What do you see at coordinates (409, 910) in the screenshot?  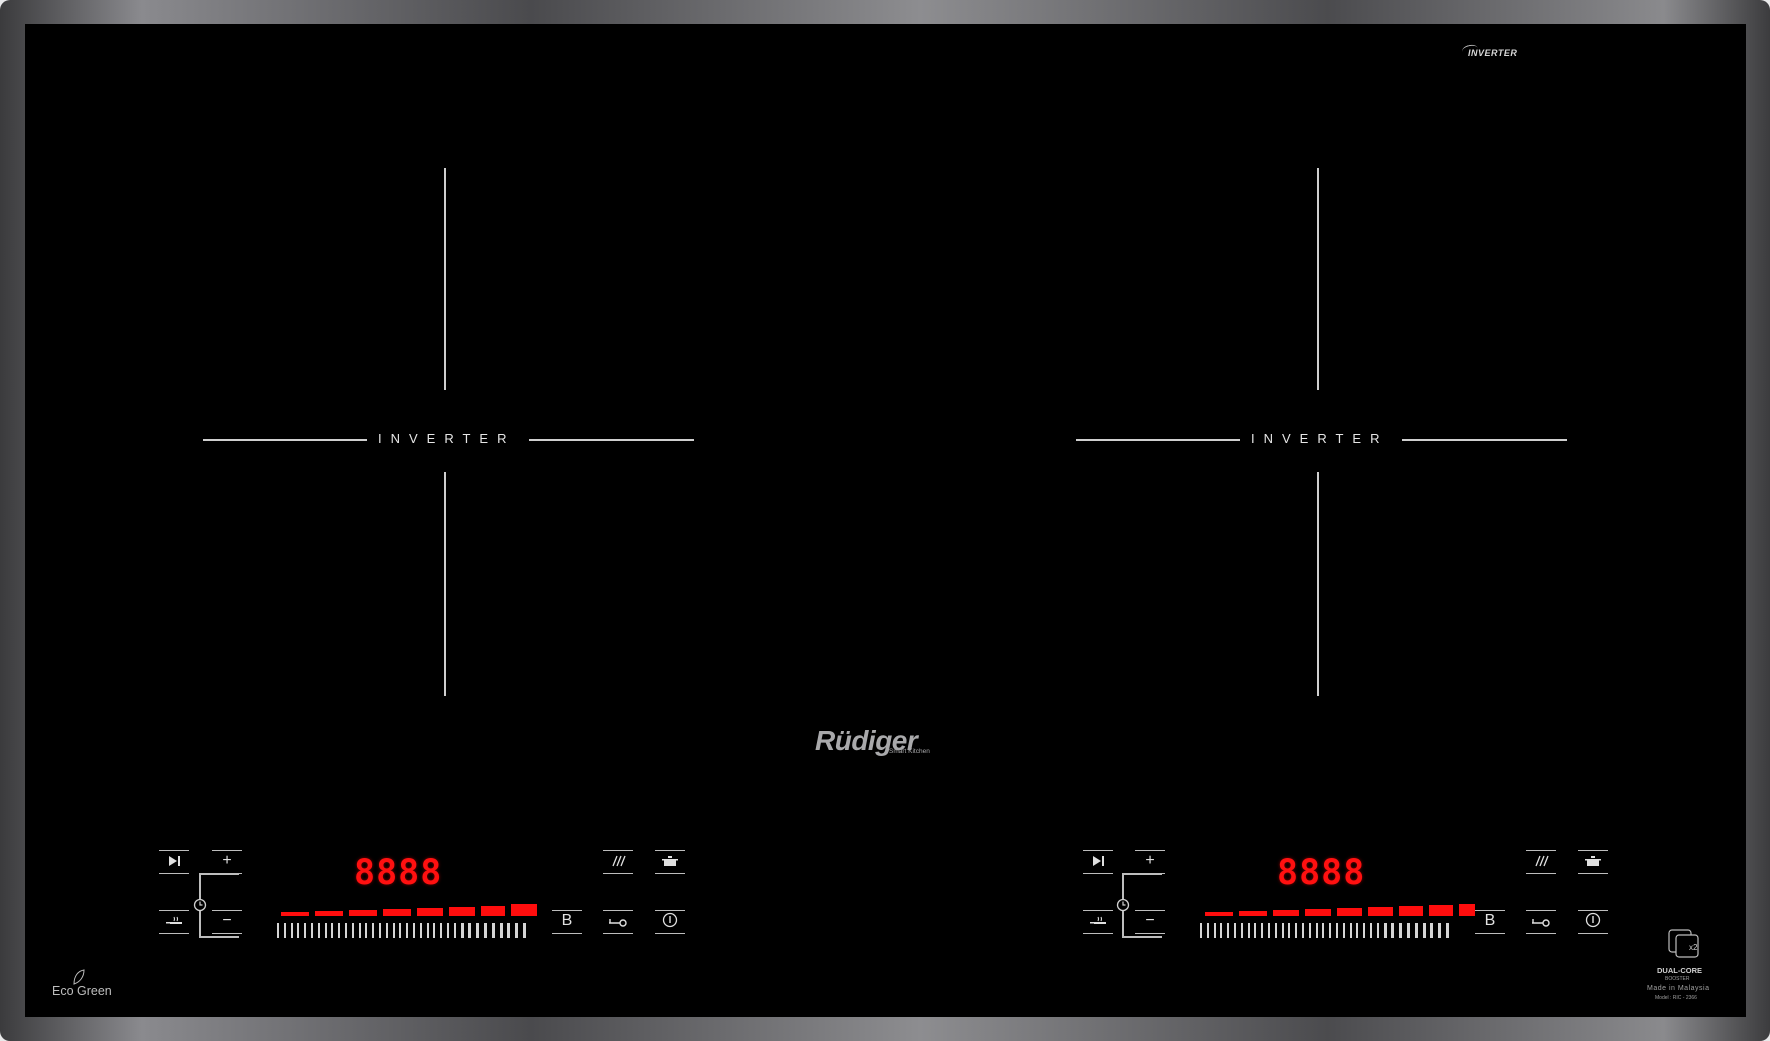 I see `left-power-bars` at bounding box center [409, 910].